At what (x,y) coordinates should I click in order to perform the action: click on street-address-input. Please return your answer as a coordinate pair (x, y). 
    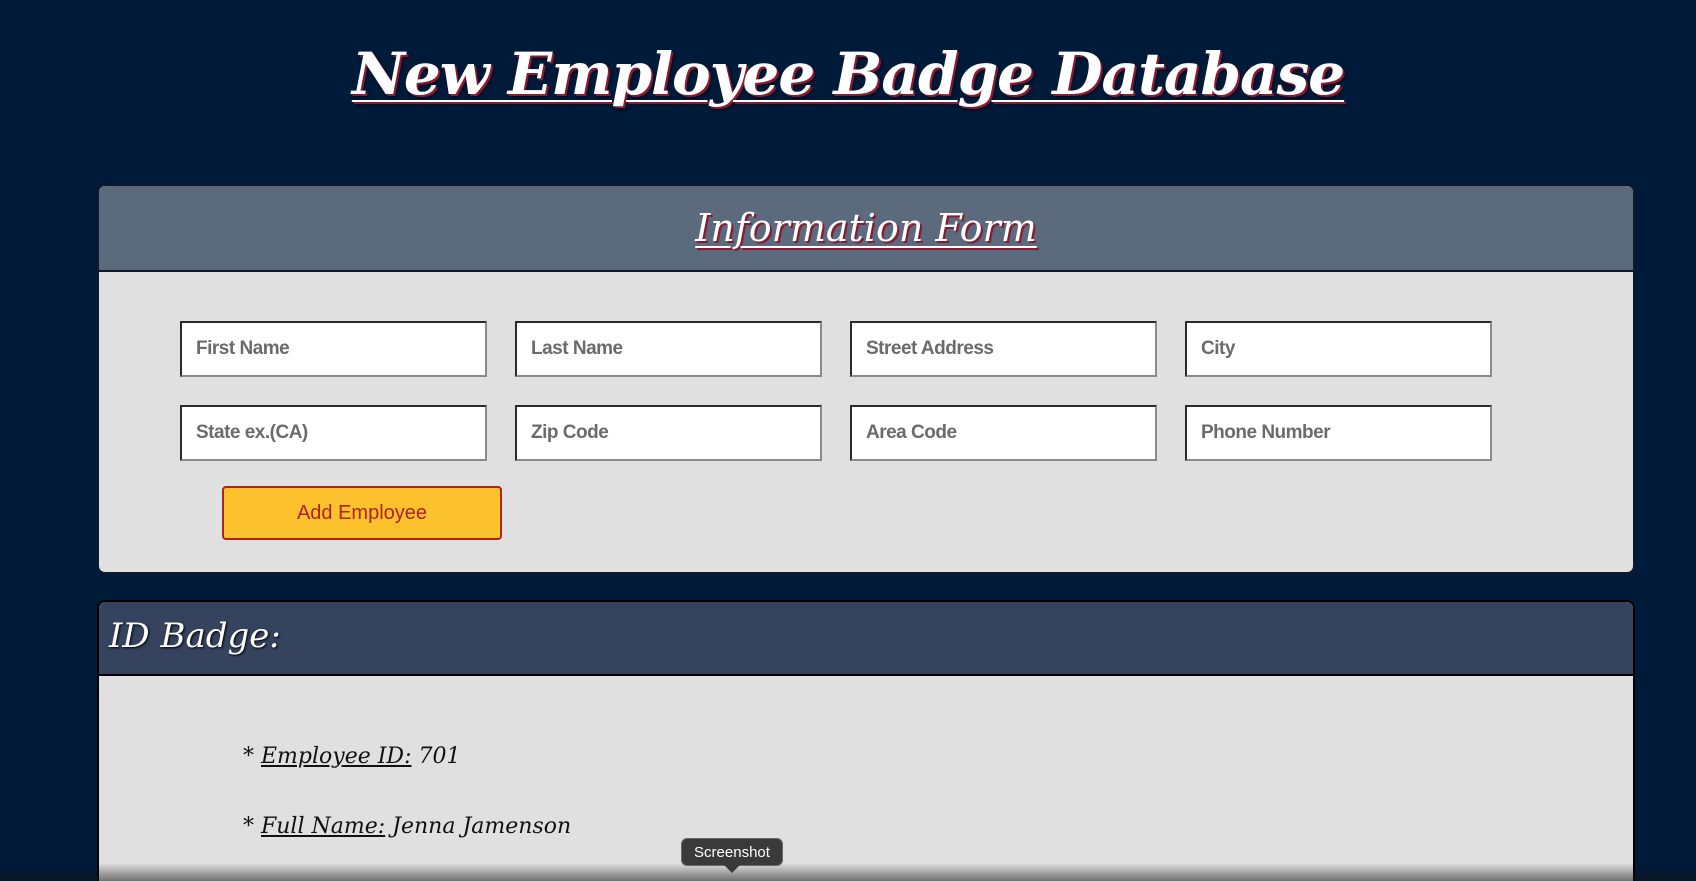
    Looking at the image, I should click on (1003, 349).